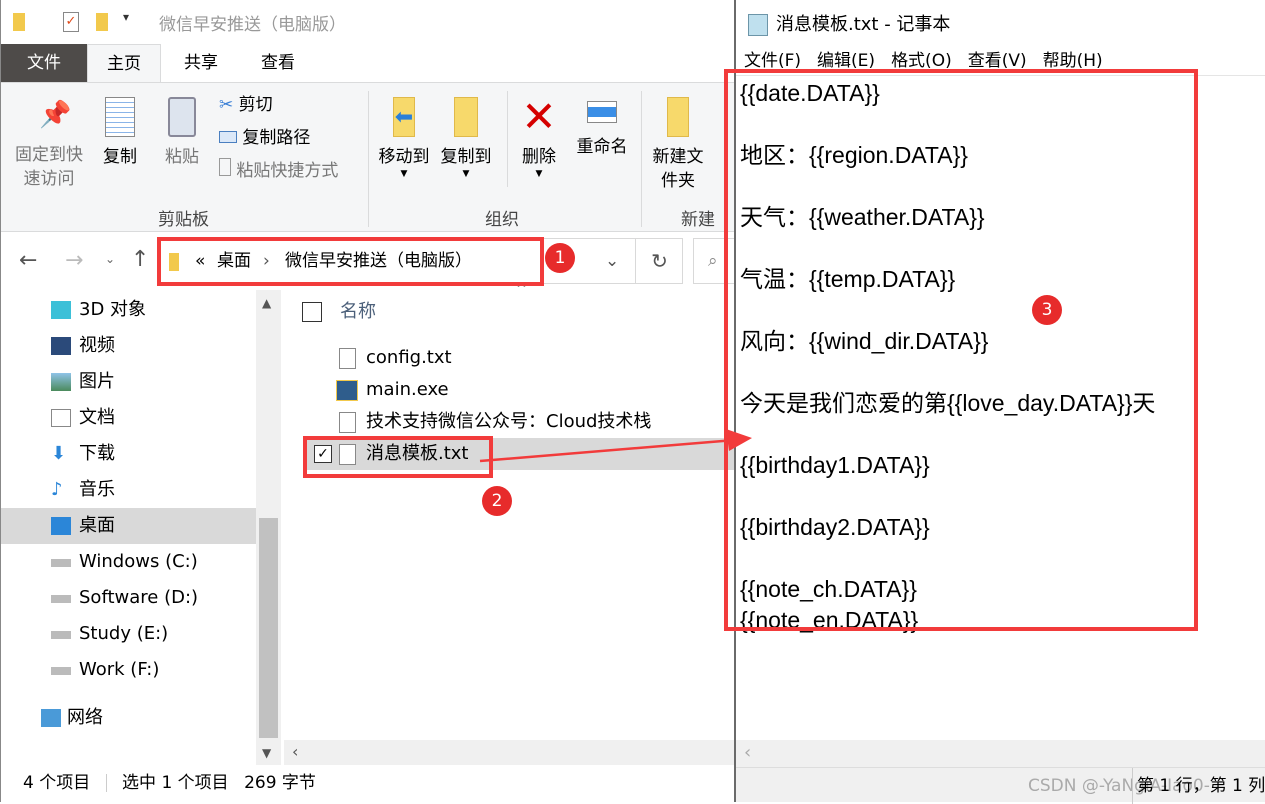 The image size is (1265, 804). Describe the element at coordinates (607, 450) in the screenshot. I see `arrow-shaft` at that location.